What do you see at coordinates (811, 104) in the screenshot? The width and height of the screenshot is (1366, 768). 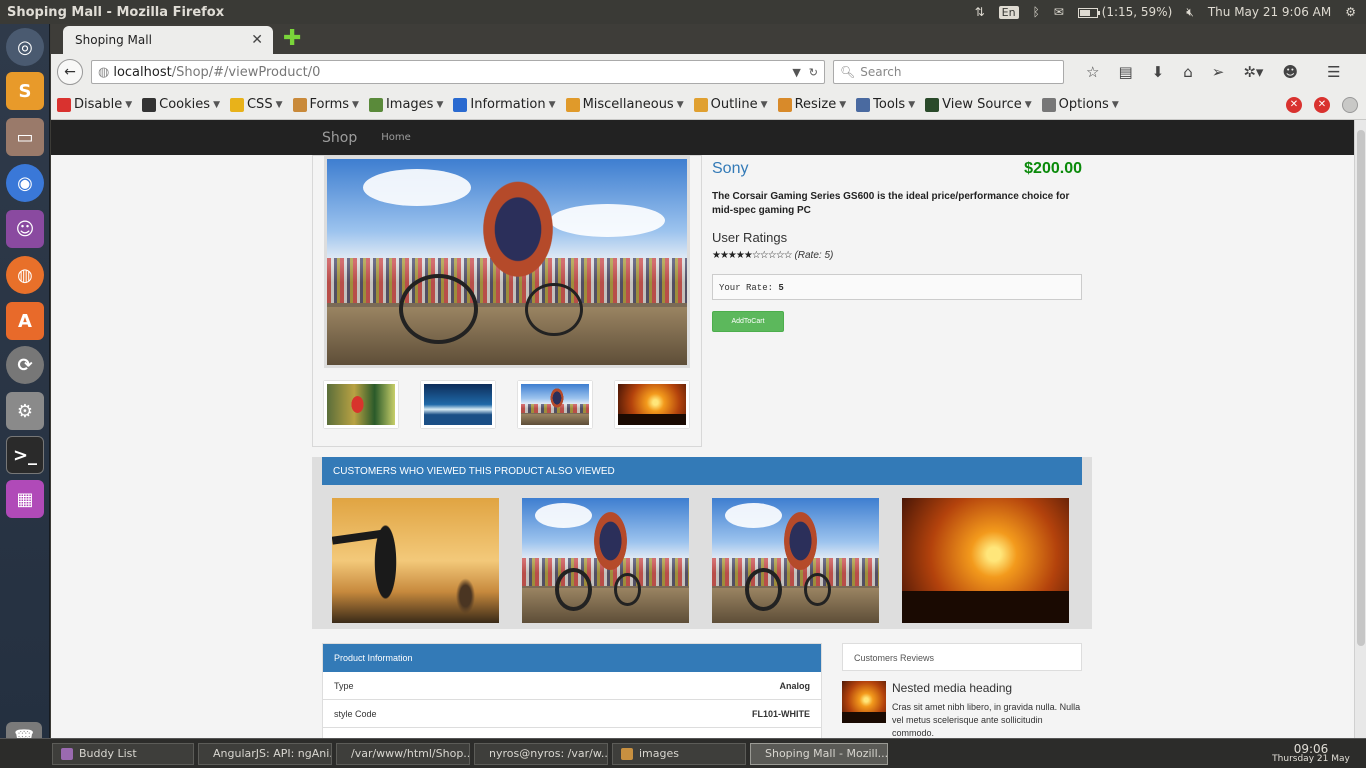 I see `devbar-resize-menu: Resize ▼` at bounding box center [811, 104].